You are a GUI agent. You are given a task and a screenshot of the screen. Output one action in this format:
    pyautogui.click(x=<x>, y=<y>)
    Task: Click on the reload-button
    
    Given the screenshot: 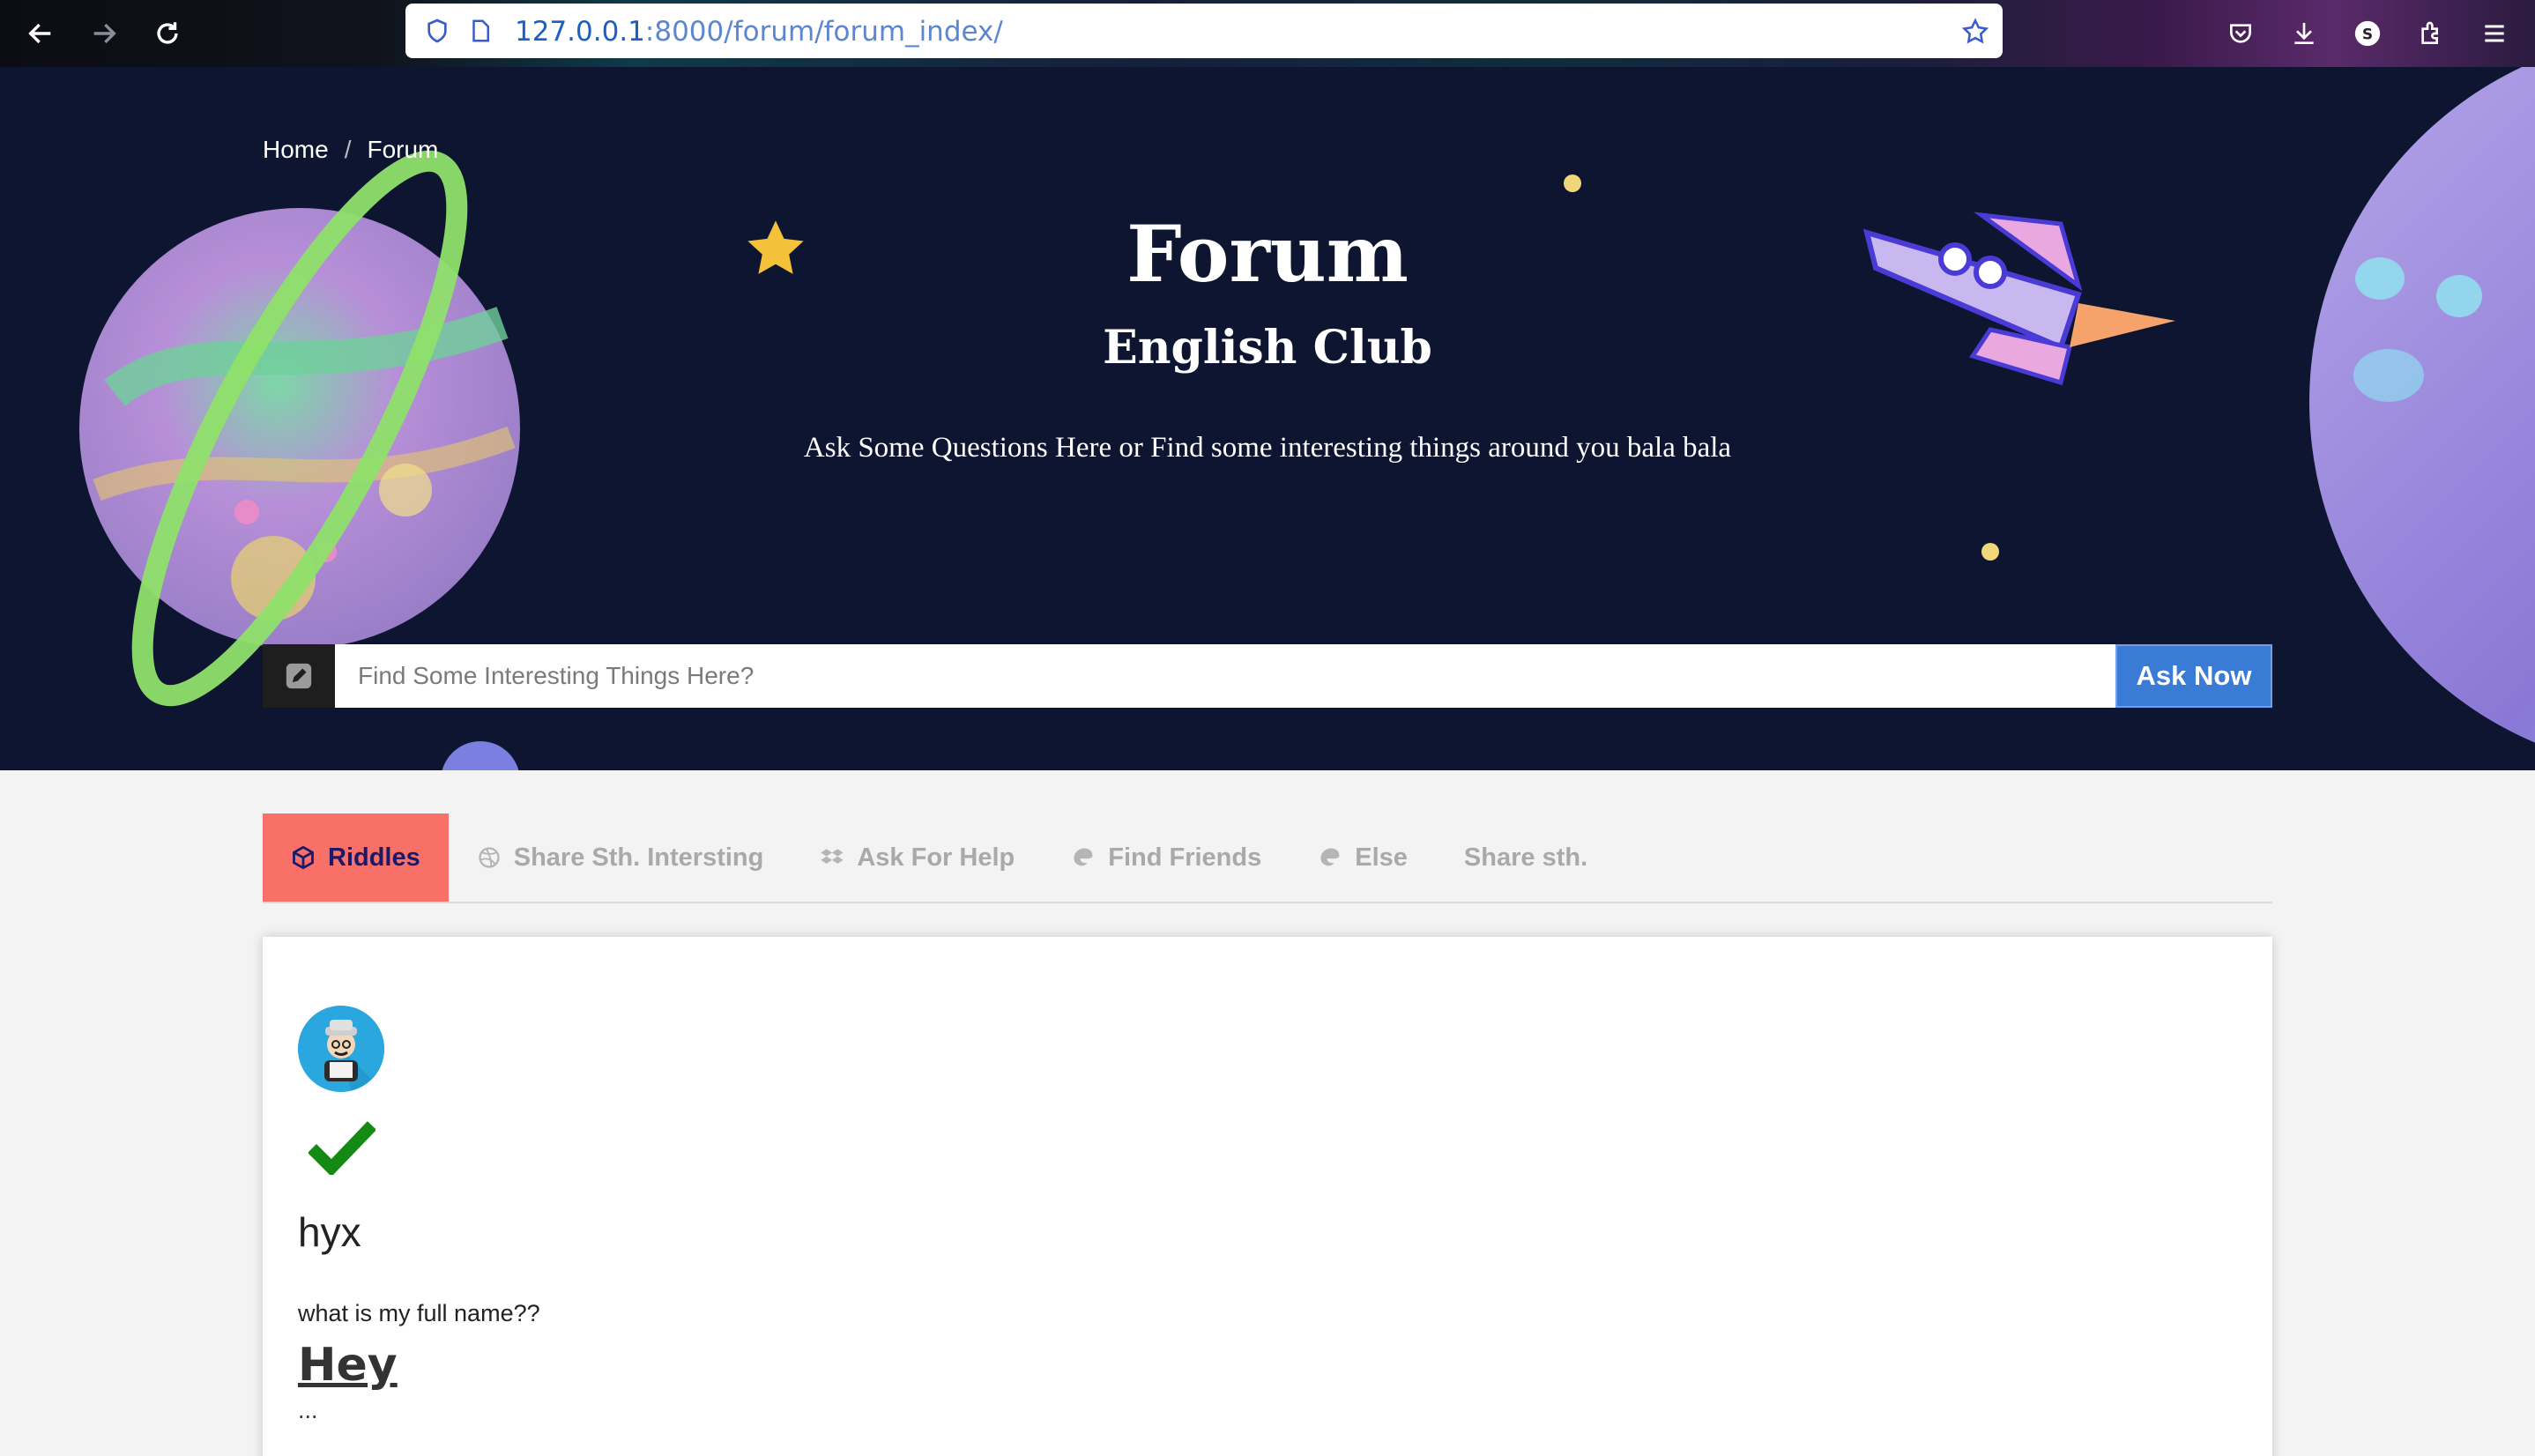 What is the action you would take?
    pyautogui.click(x=167, y=33)
    